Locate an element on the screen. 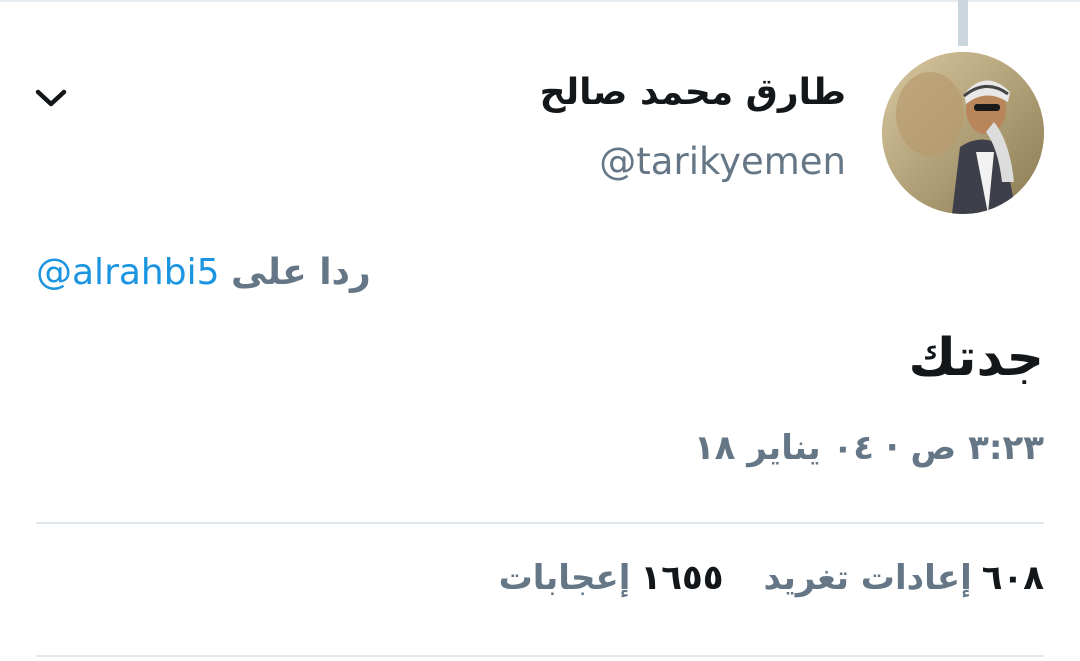 Image resolution: width=1080 pixels, height=661 pixels. top-divider is located at coordinates (540, 1).